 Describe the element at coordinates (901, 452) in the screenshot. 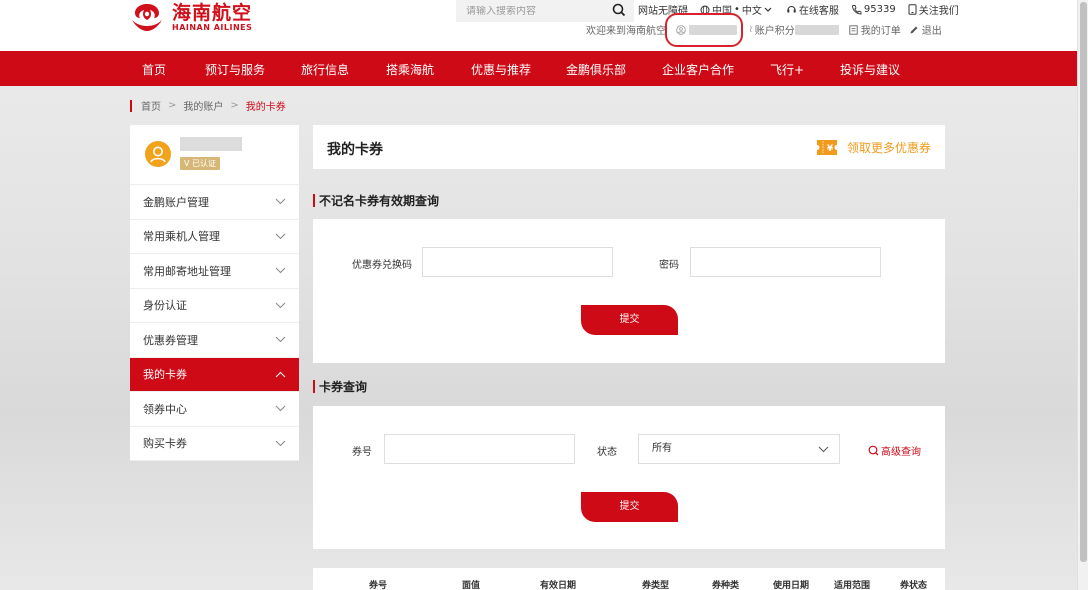

I see `advanced-search-label: 高级查询` at that location.